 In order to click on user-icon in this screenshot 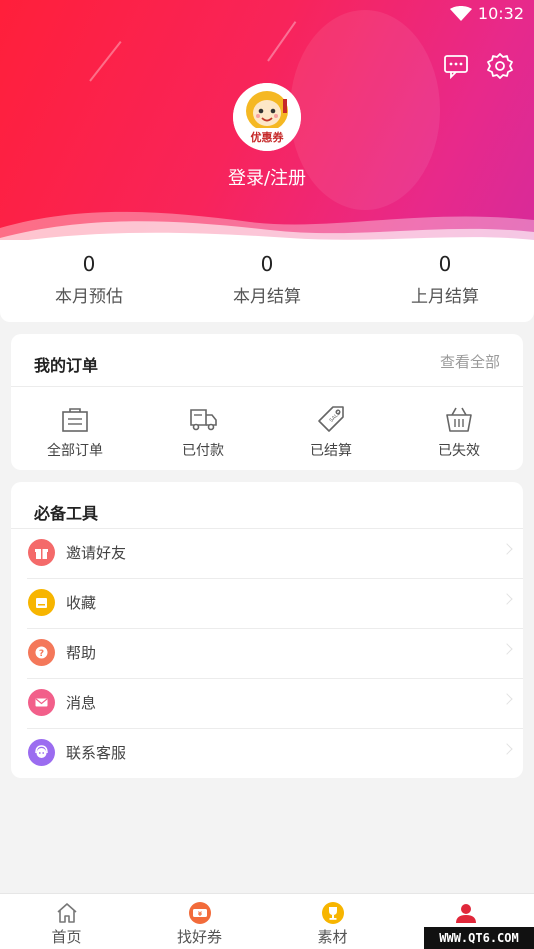, I will do `click(465, 913)`.